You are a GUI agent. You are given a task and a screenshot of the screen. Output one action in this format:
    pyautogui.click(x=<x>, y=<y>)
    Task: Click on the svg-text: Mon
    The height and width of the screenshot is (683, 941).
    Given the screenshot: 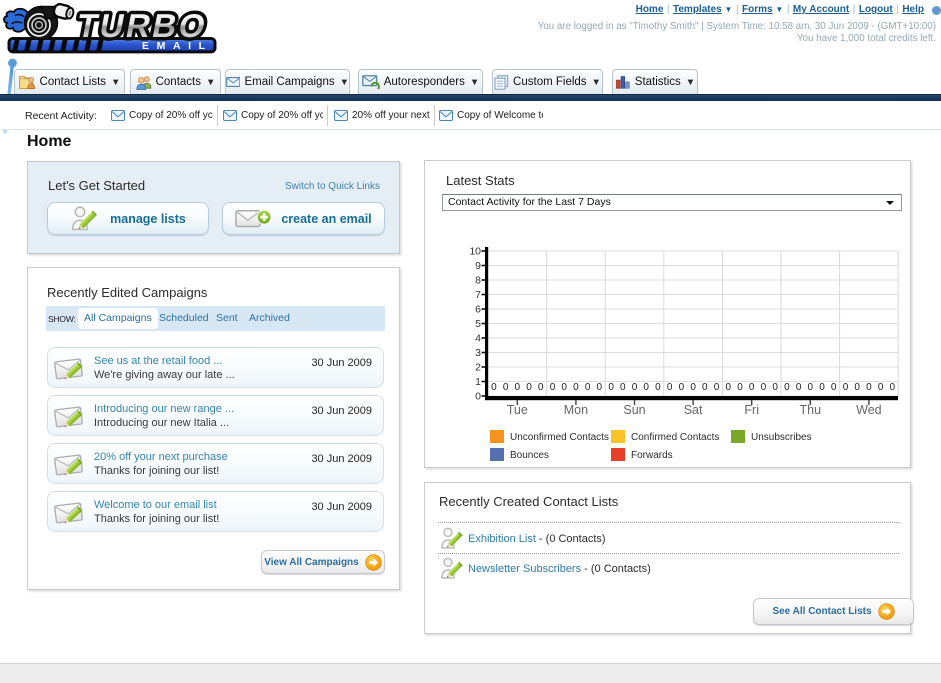 What is the action you would take?
    pyautogui.click(x=576, y=410)
    